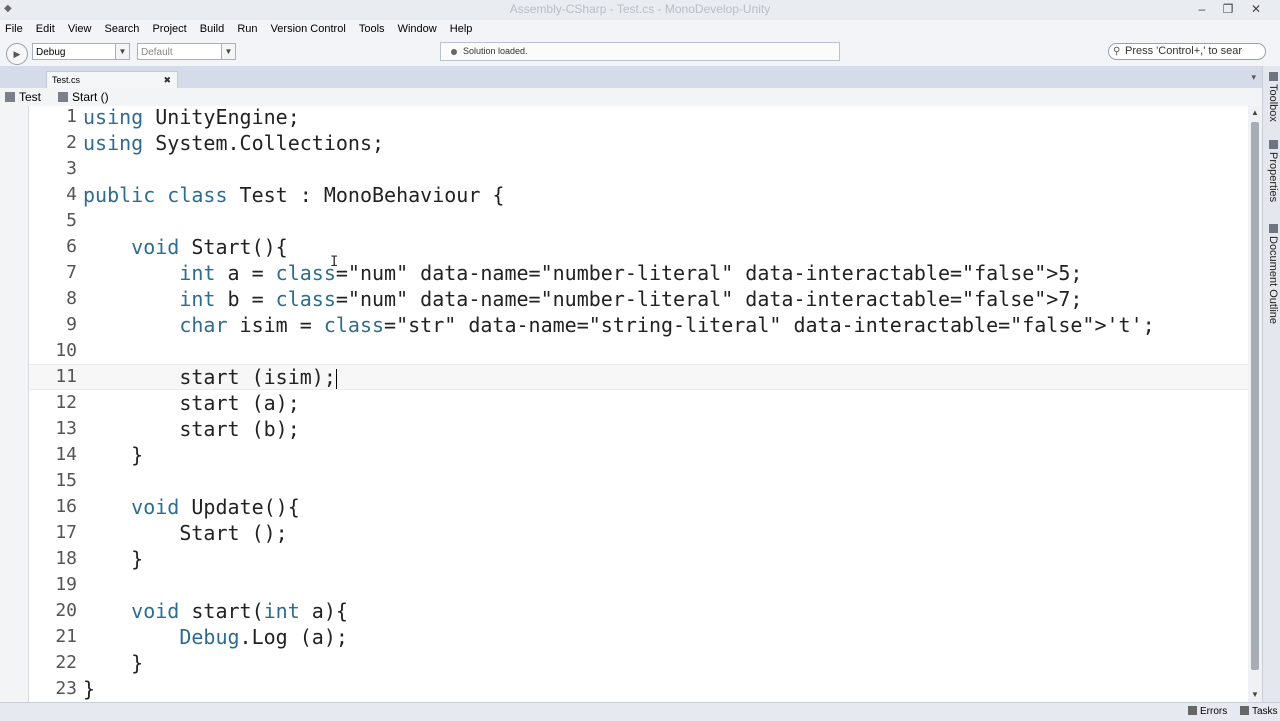 The height and width of the screenshot is (721, 1280). Describe the element at coordinates (495, 51) in the screenshot. I see `status-text: Solution loaded.` at that location.